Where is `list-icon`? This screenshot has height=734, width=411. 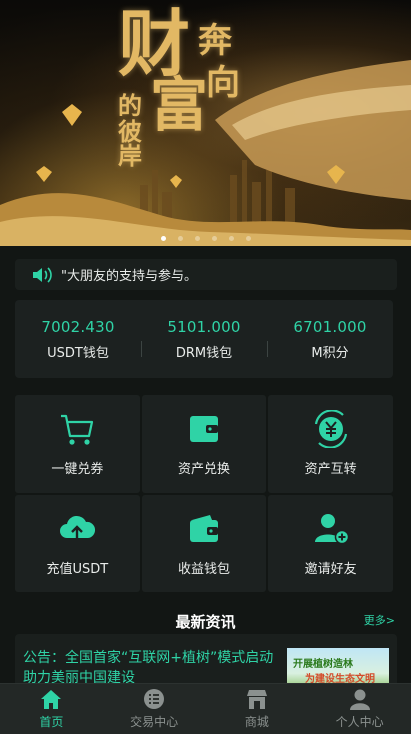
list-icon is located at coordinates (154, 699).